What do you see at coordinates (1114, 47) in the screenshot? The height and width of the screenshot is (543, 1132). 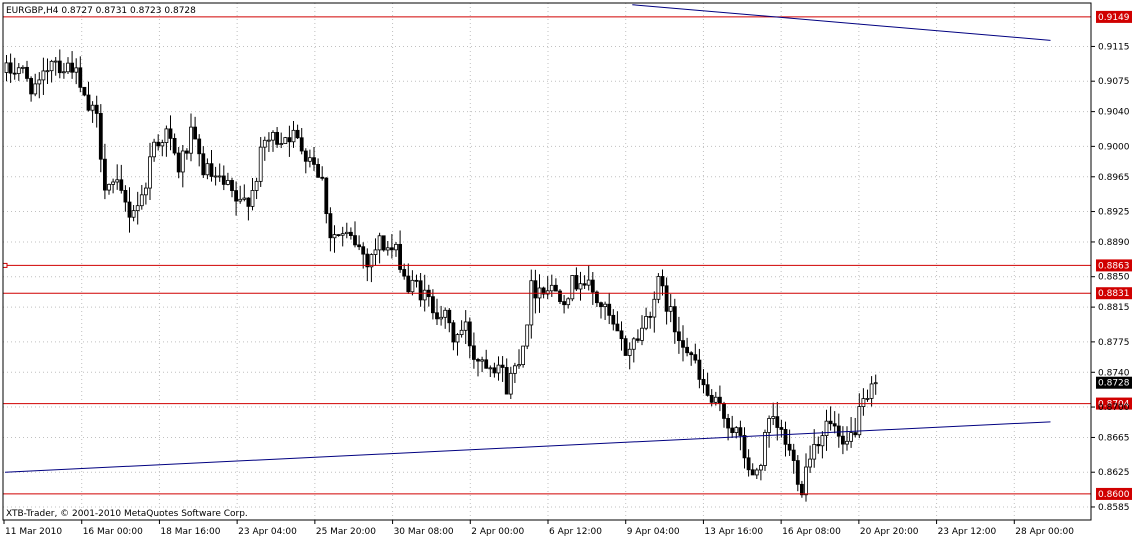 I see `price-tick-label: 0.9115` at bounding box center [1114, 47].